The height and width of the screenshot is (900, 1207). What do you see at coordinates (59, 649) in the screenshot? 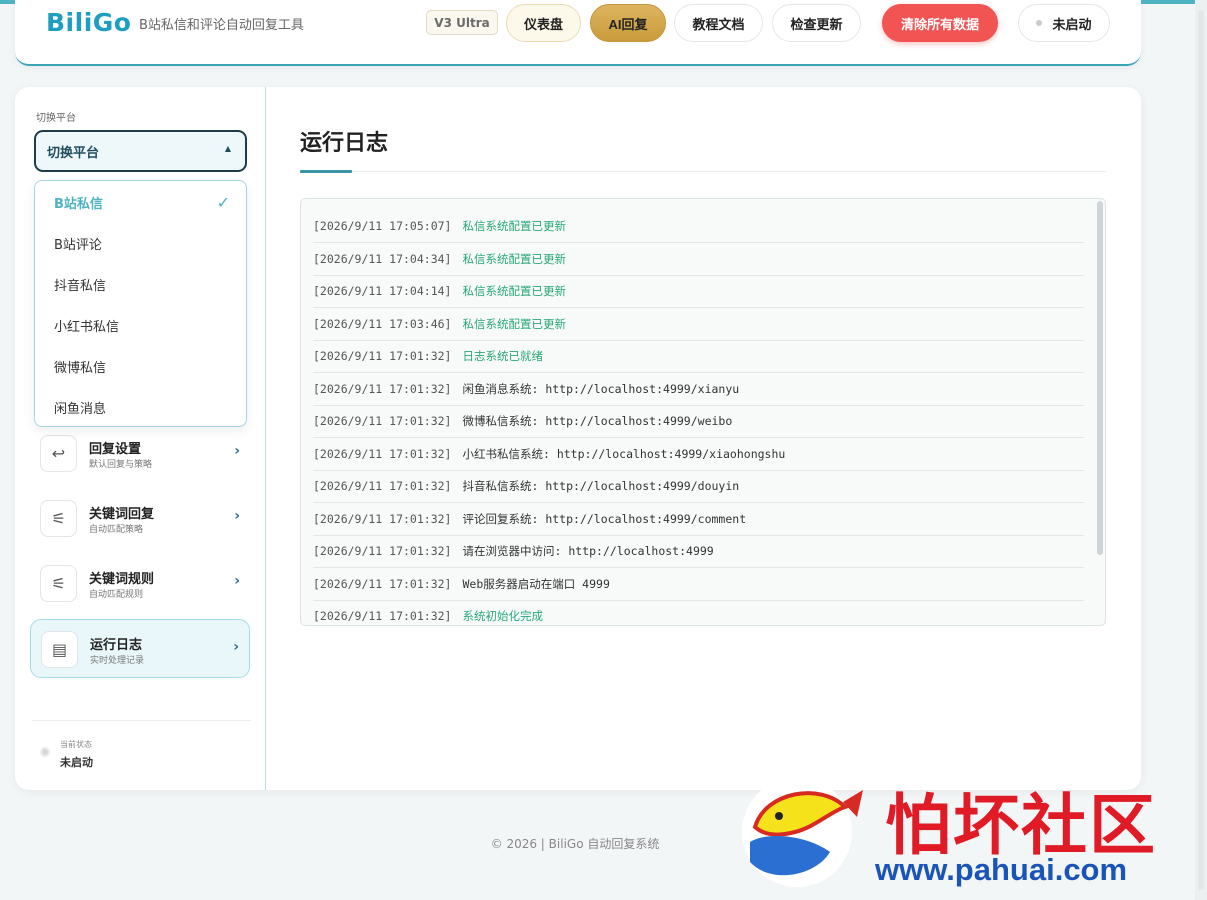
I see `document-icon: ▤` at bounding box center [59, 649].